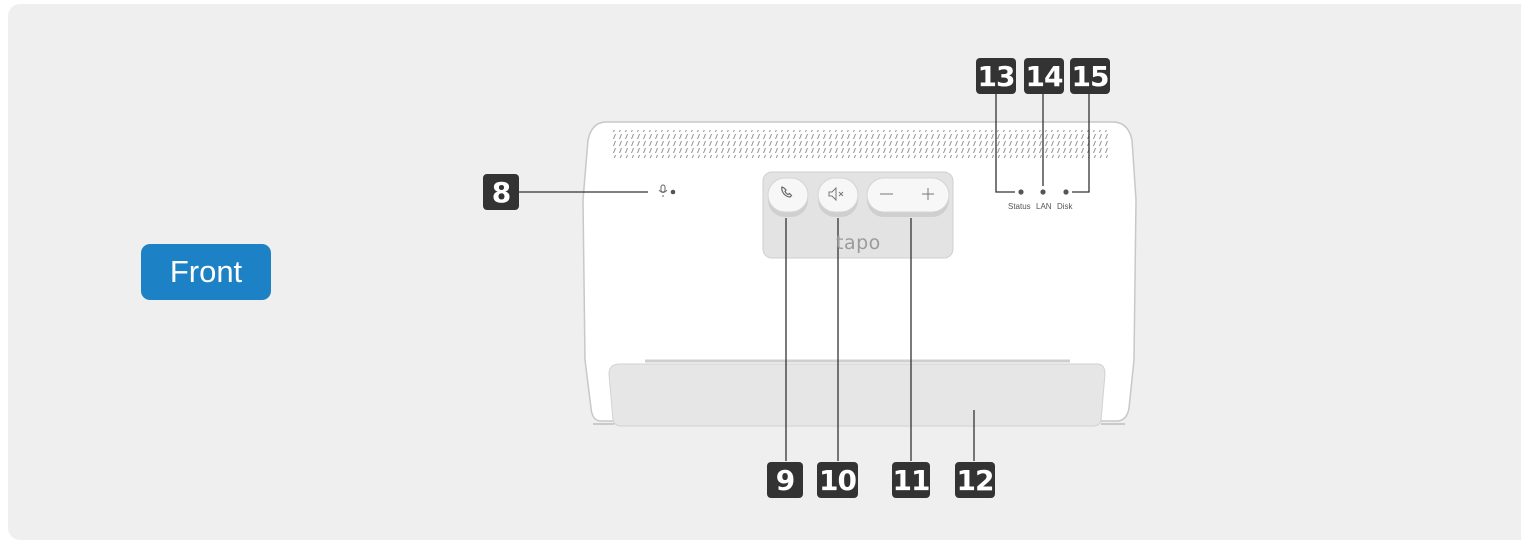  I want to click on led-status, so click(1021, 192).